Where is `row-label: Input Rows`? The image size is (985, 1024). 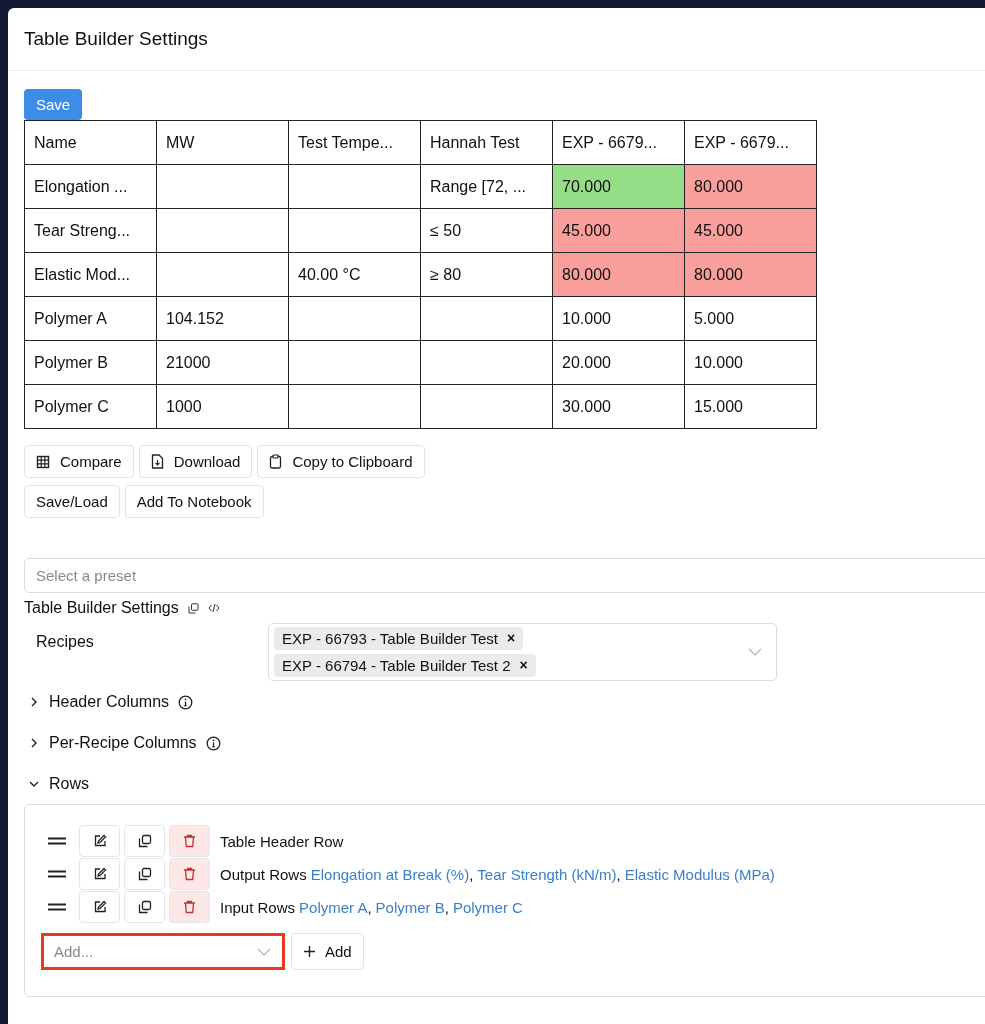
row-label: Input Rows is located at coordinates (258, 907).